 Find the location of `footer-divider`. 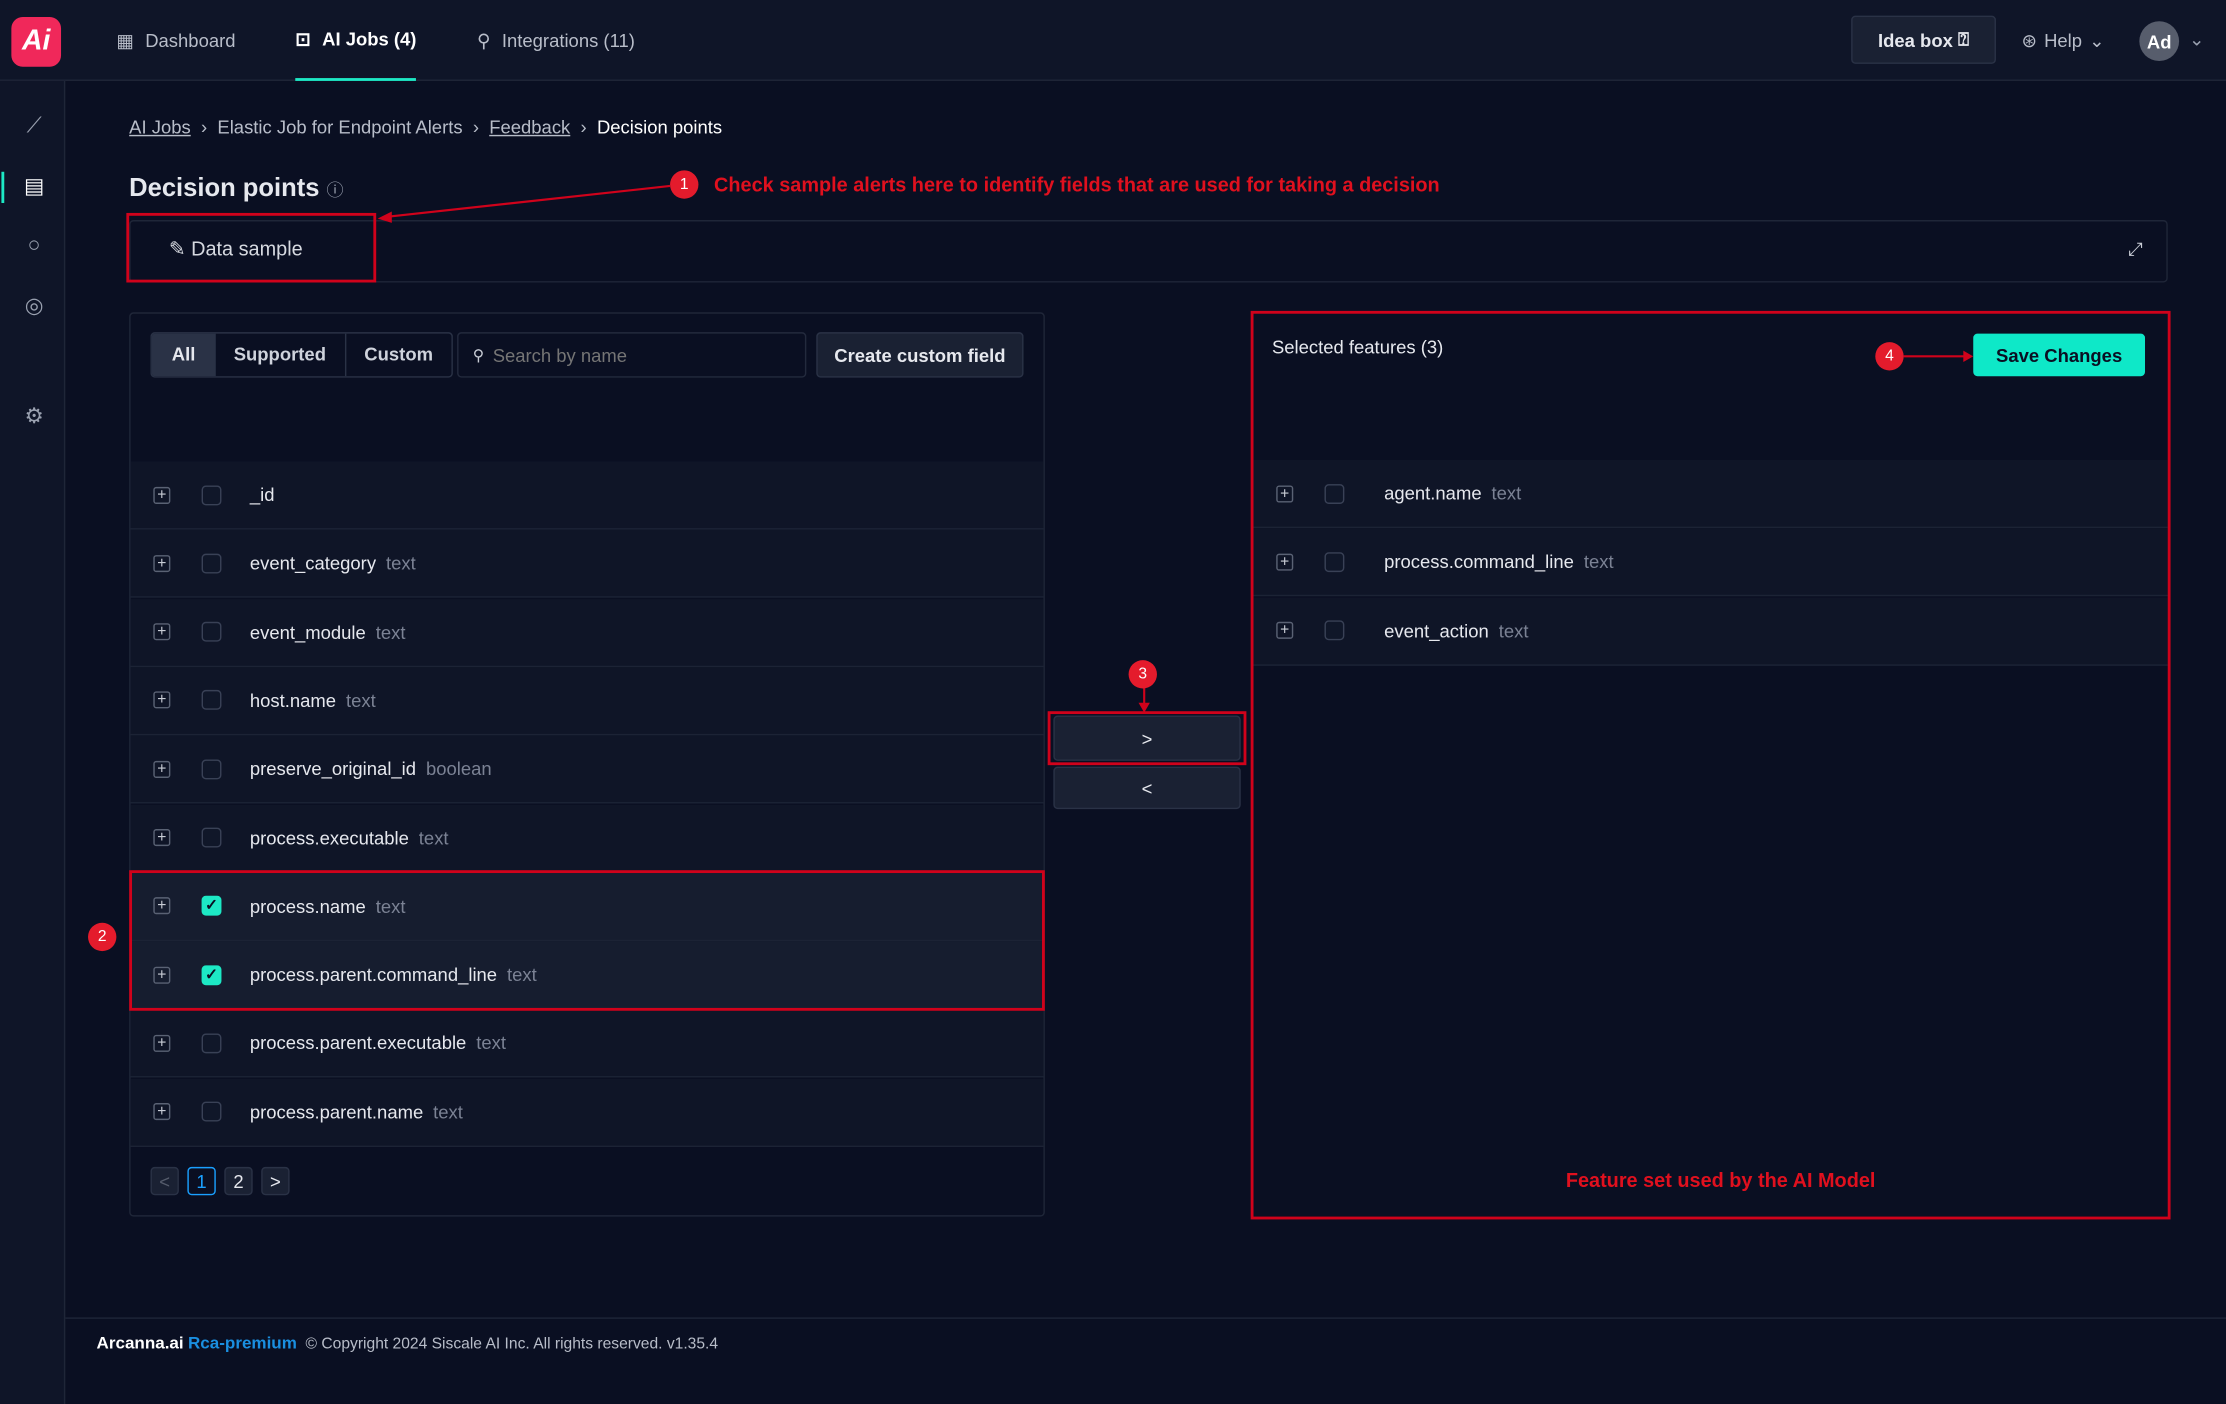

footer-divider is located at coordinates (1145, 1318).